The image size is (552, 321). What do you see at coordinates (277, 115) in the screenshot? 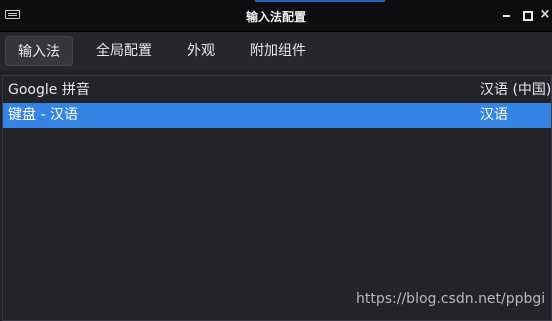
I see `list-item-selected: 键盘 - 汉语 汉语` at bounding box center [277, 115].